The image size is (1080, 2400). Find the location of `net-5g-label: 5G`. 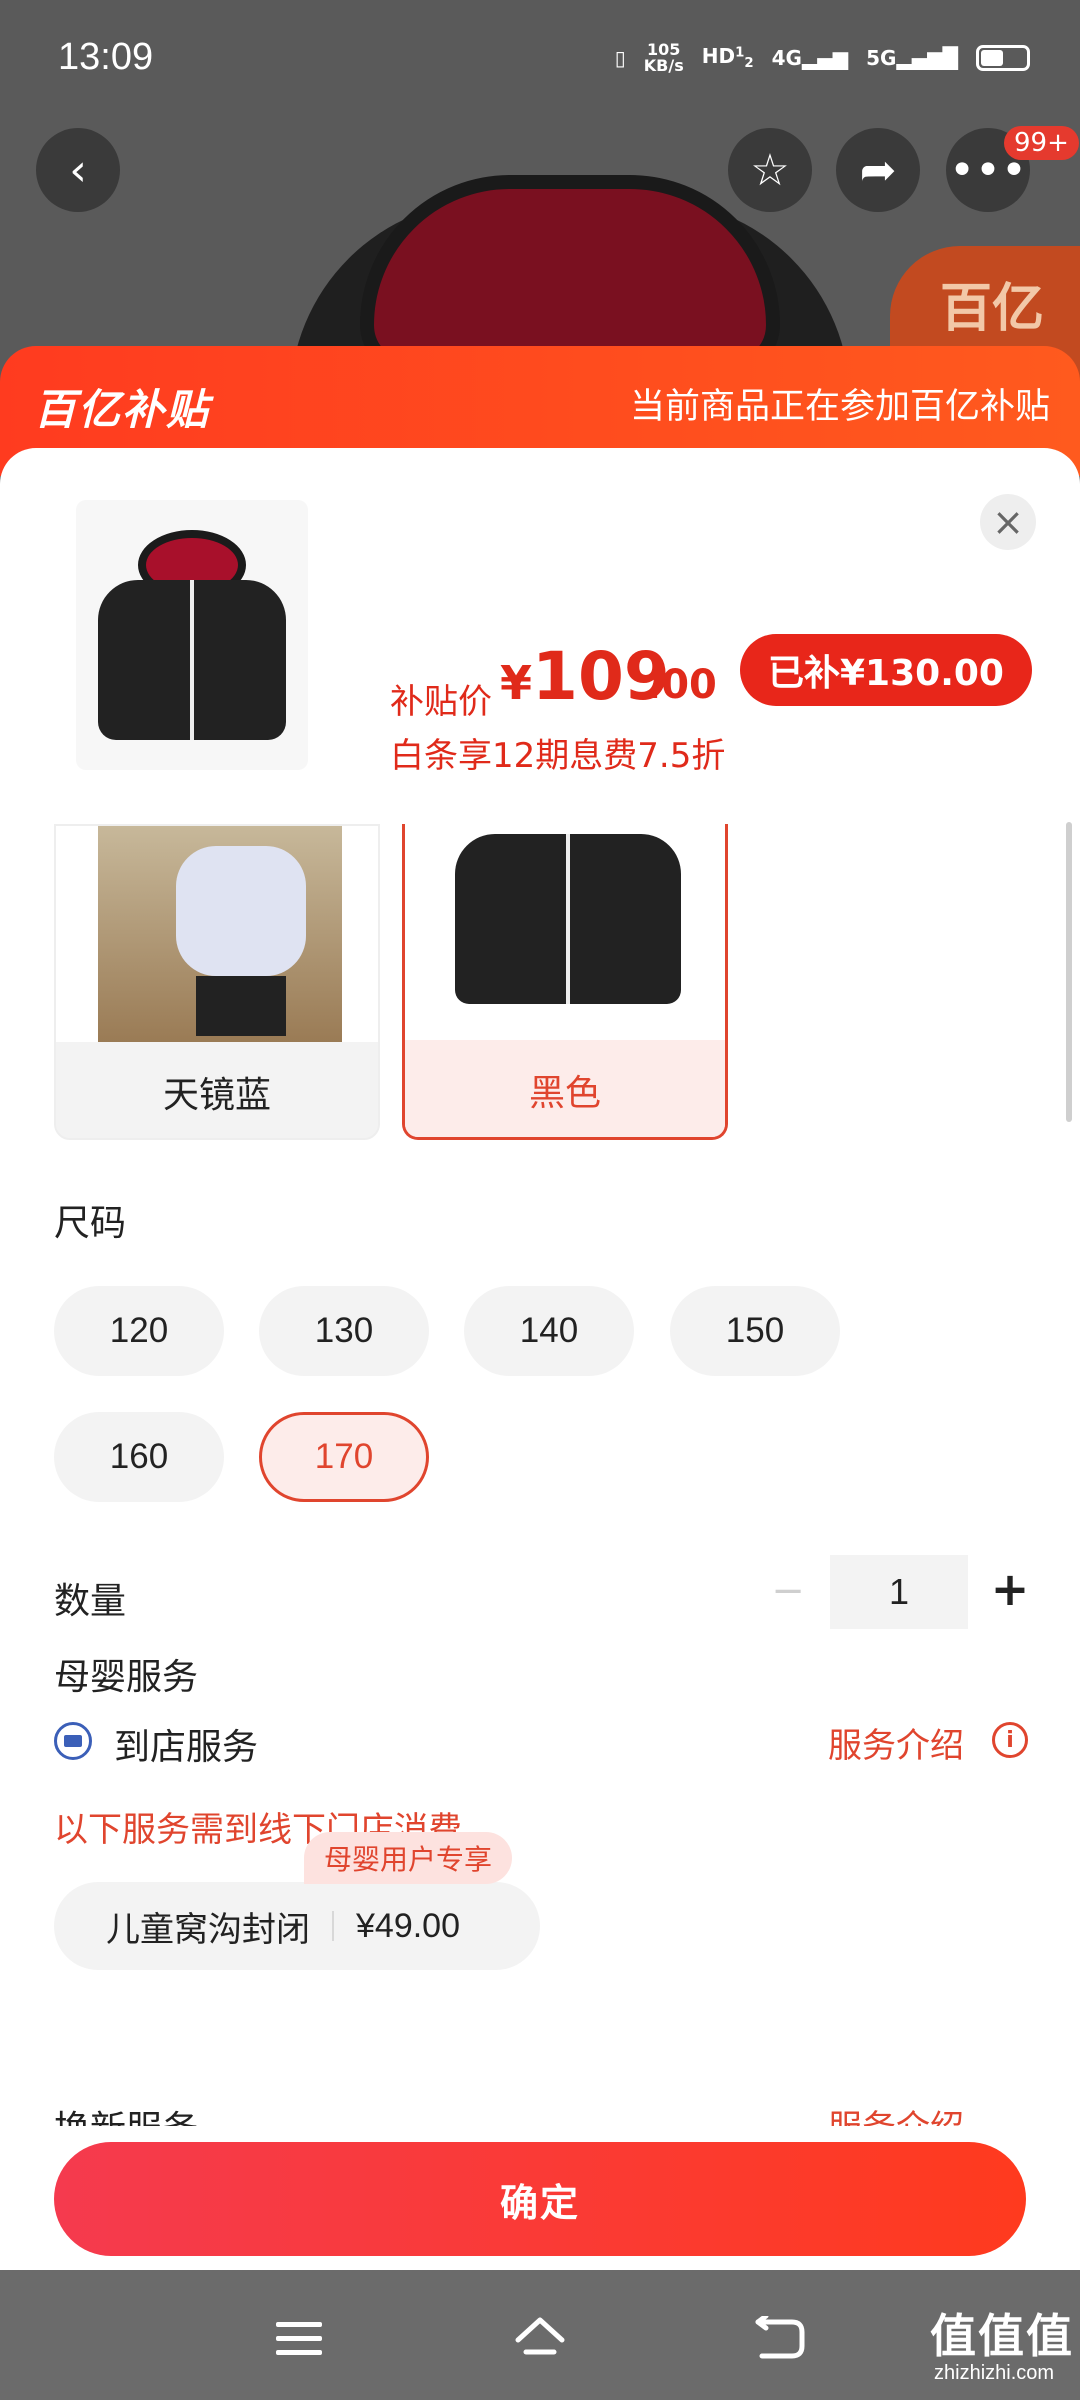

net-5g-label: 5G is located at coordinates (881, 58).